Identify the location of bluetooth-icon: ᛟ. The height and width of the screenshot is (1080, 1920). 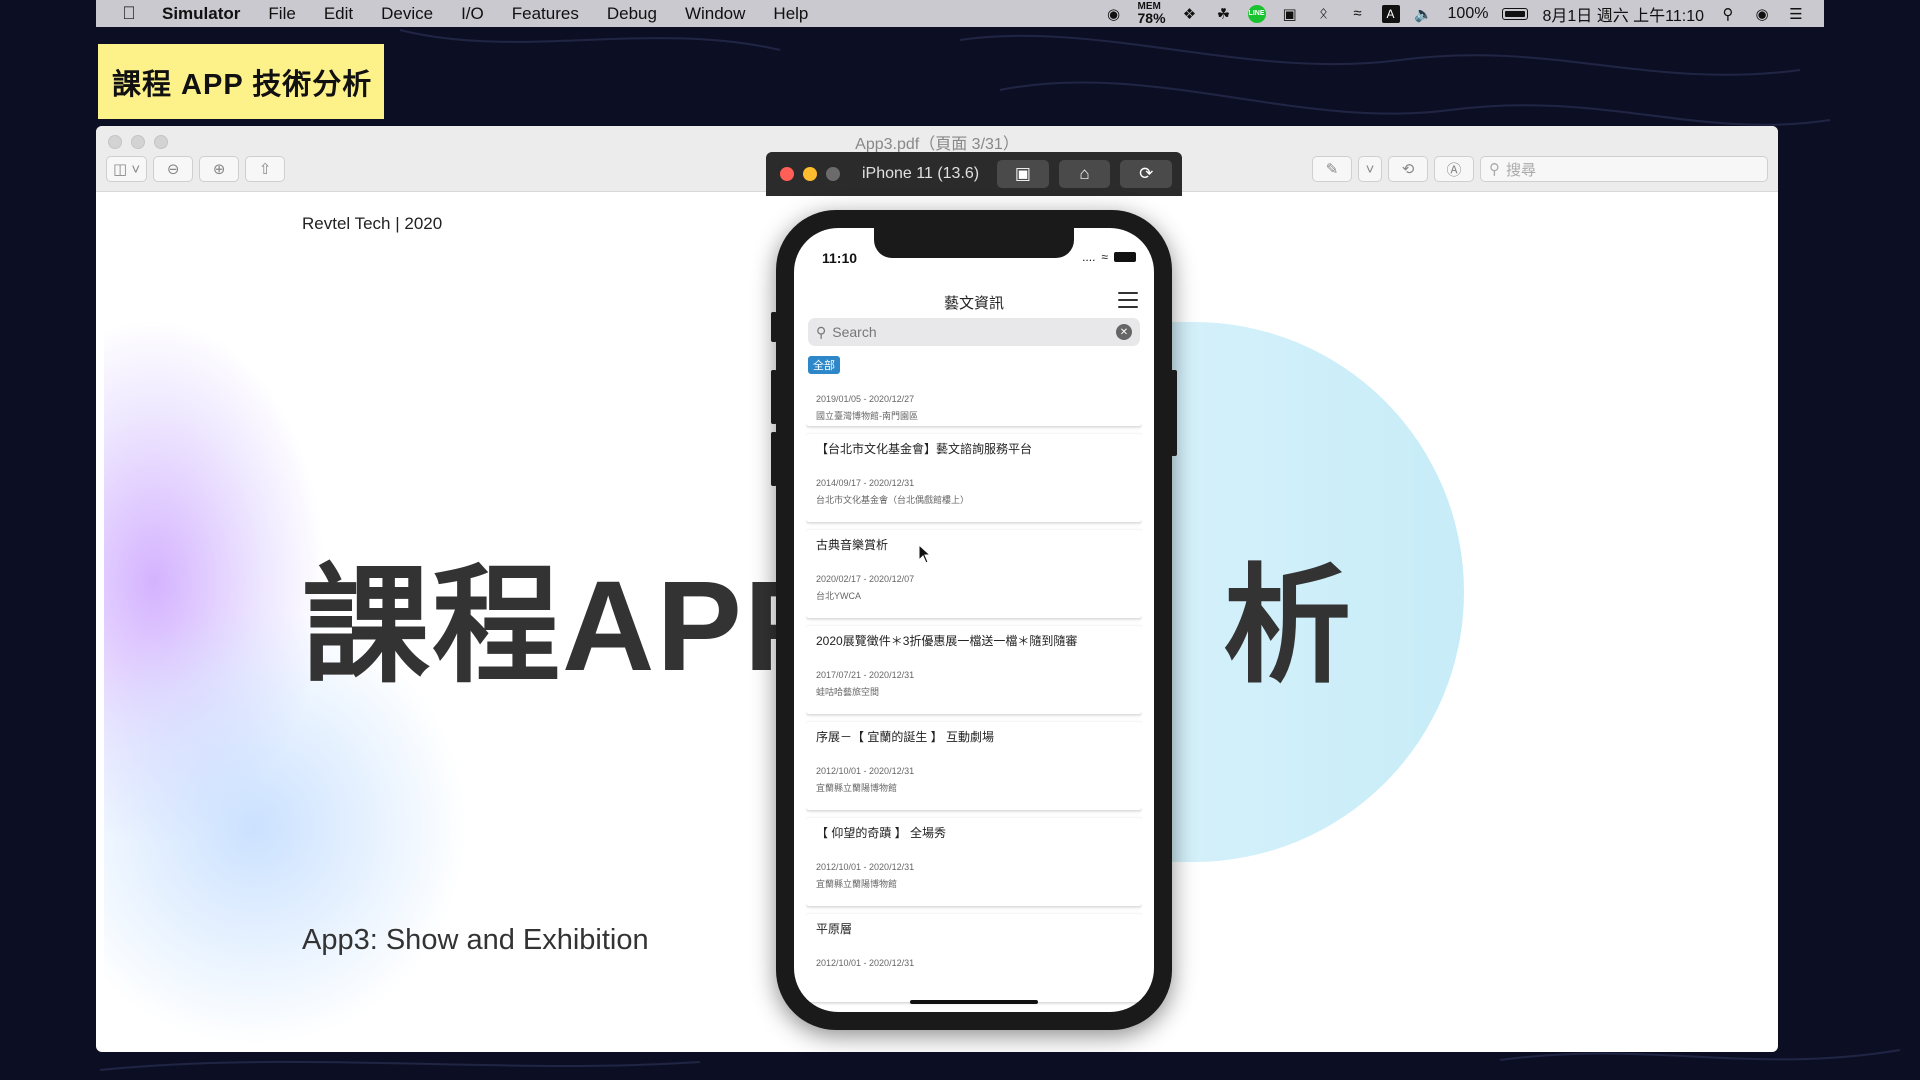
(1324, 14).